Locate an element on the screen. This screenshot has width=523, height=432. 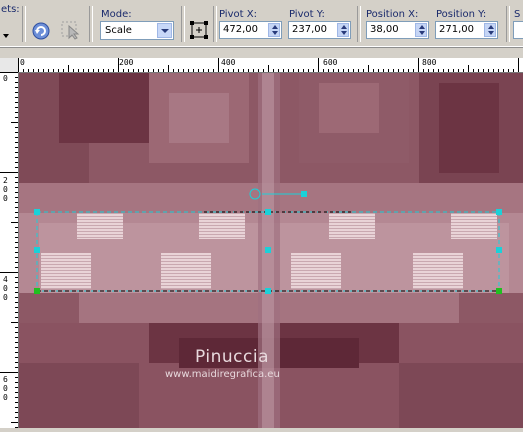
position-y-field: 271,00 is located at coordinates (466, 30).